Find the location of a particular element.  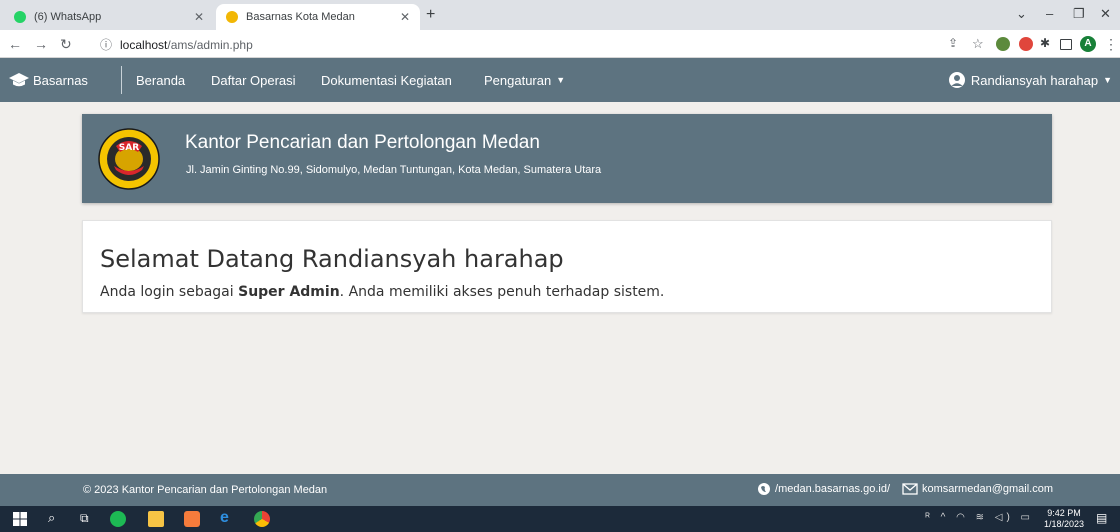

new-tab-icon: + is located at coordinates (430, 15).